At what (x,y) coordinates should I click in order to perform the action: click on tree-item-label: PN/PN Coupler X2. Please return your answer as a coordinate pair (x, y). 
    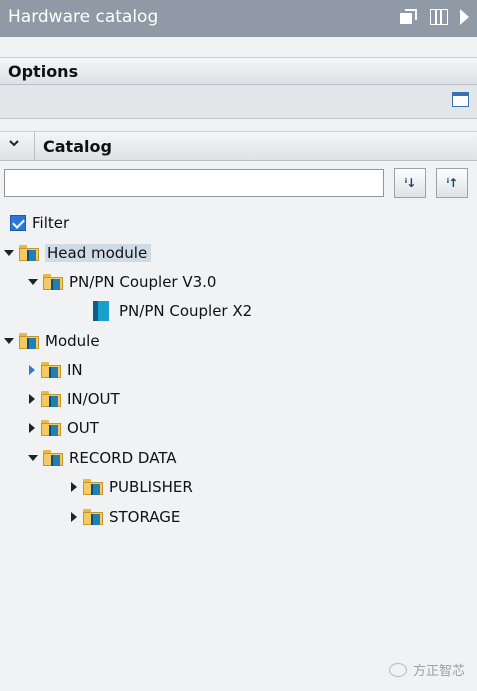
    Looking at the image, I should click on (186, 311).